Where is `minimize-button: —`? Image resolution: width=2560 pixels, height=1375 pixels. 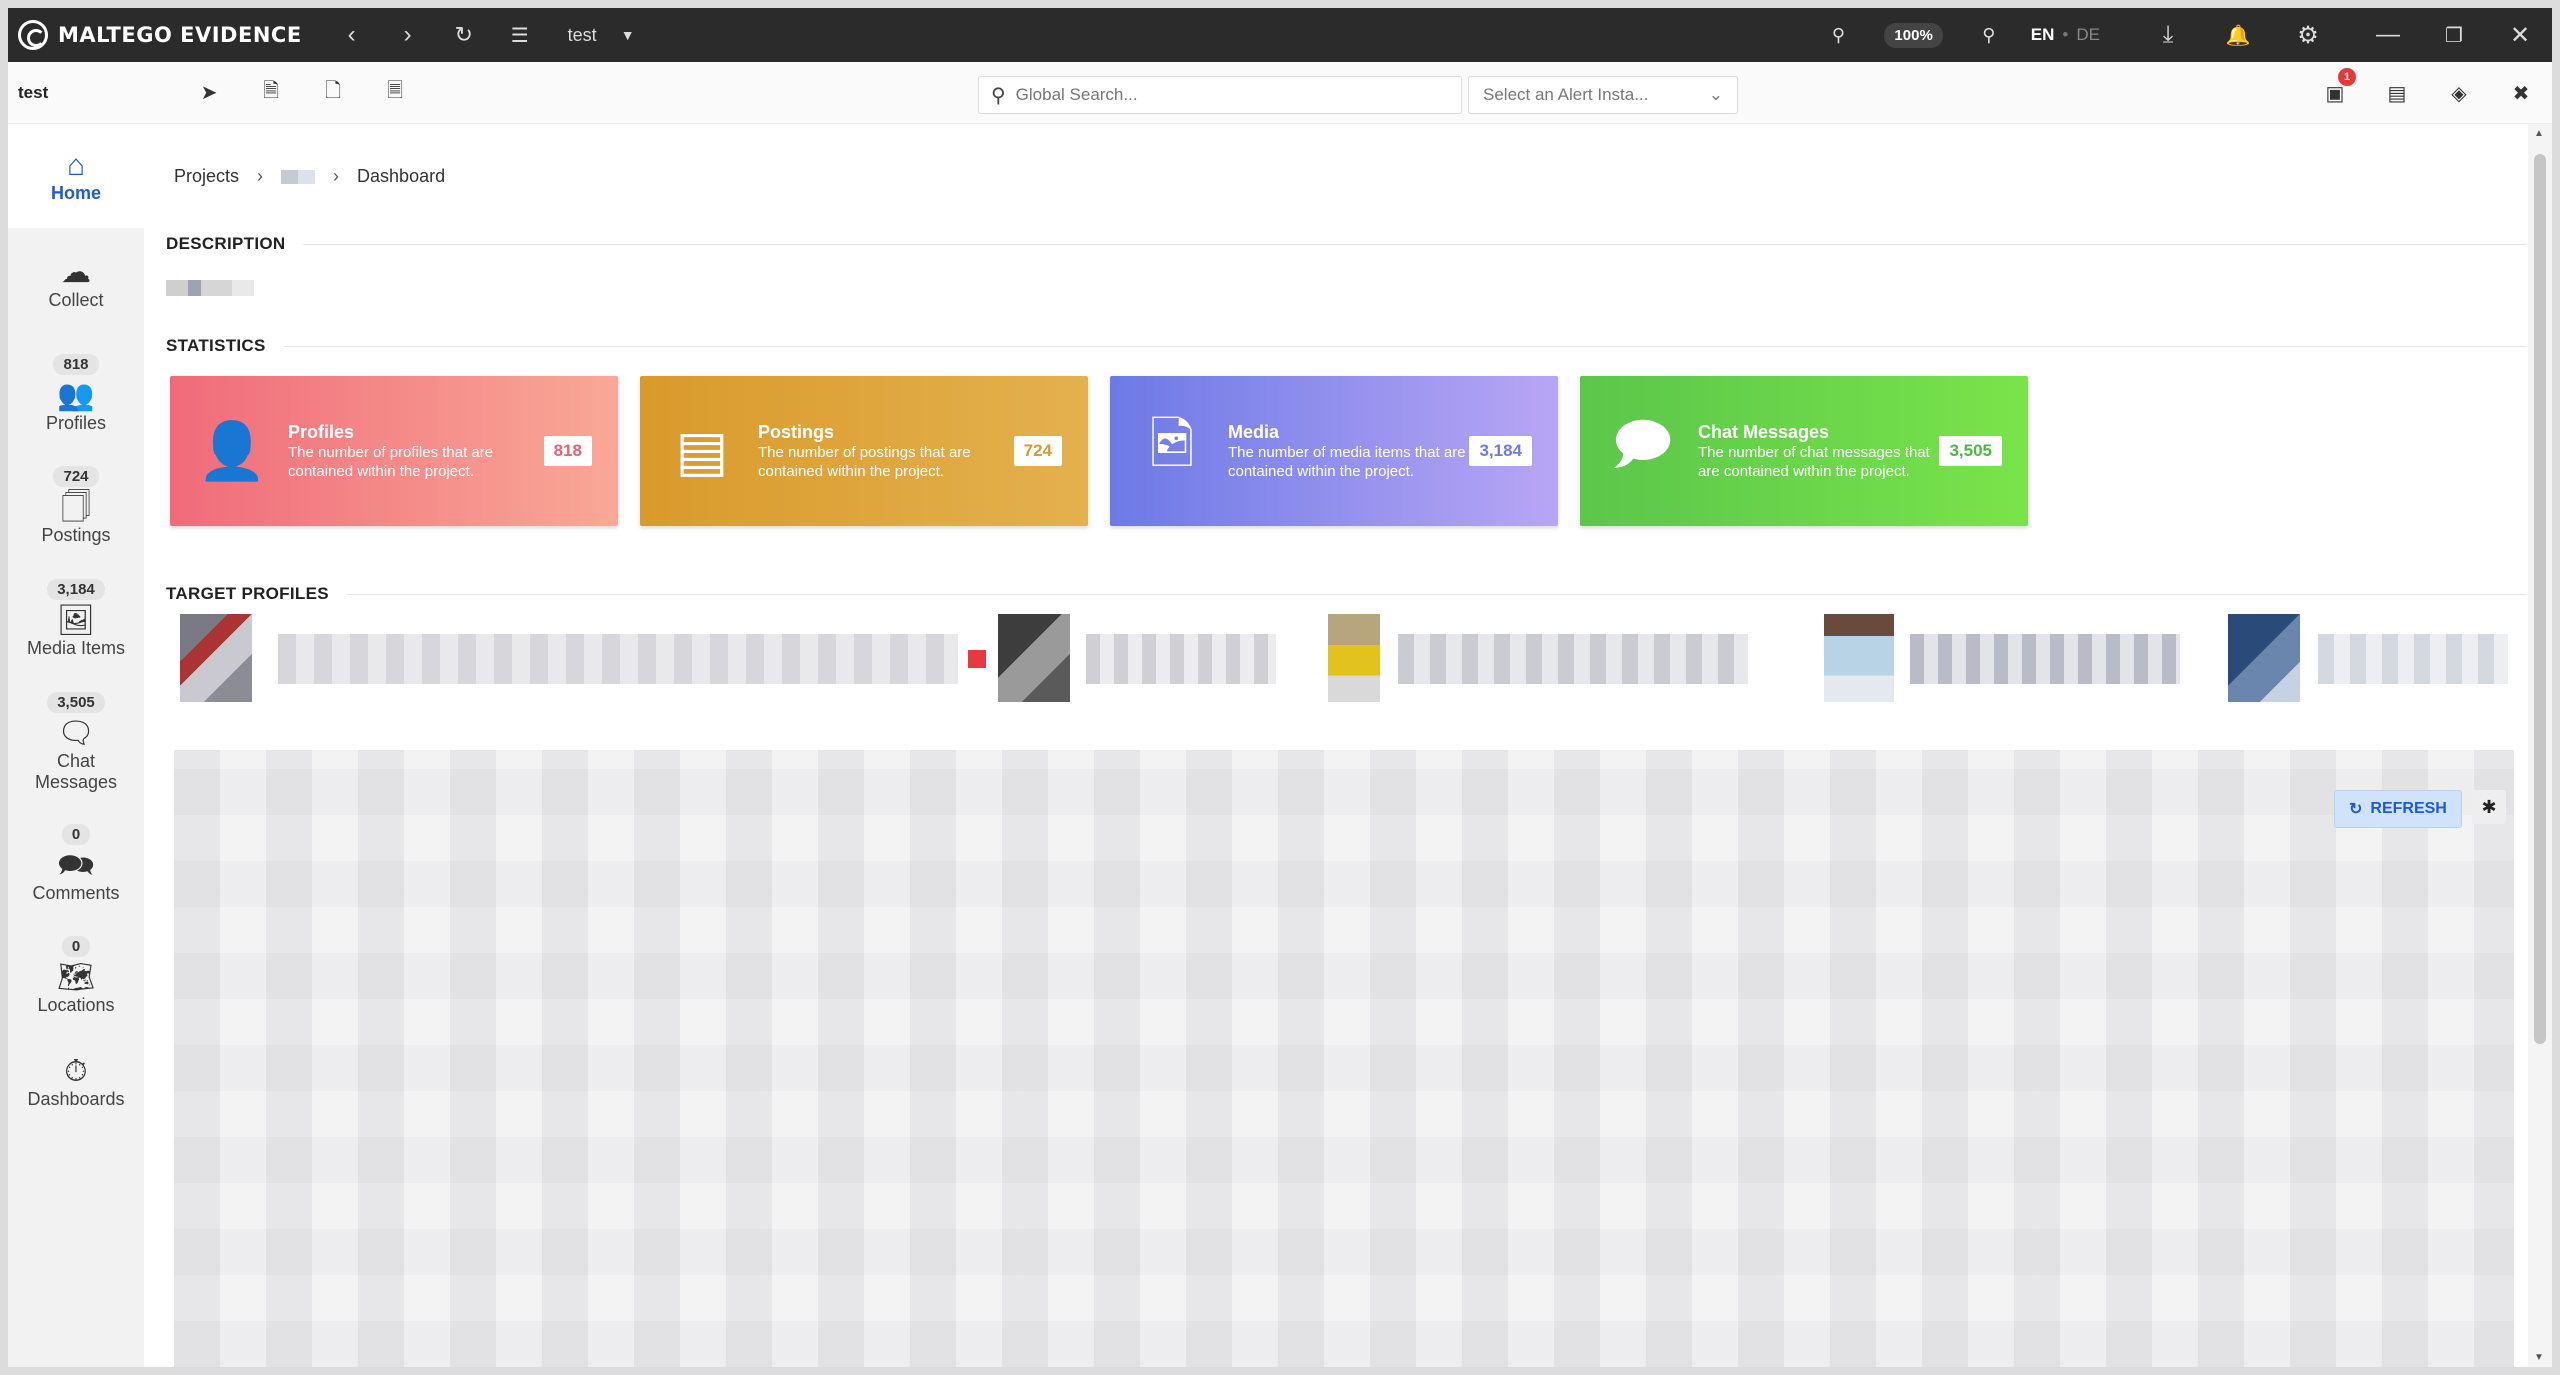
minimize-button: — is located at coordinates (2388, 35).